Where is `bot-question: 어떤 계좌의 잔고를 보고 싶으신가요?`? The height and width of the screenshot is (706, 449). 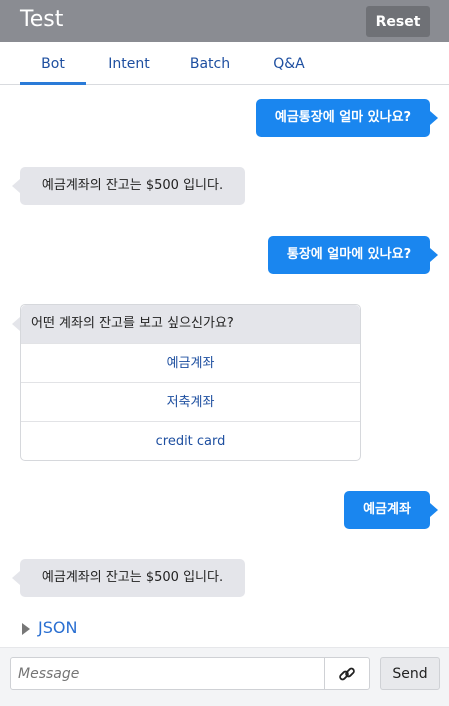 bot-question: 어떤 계좌의 잔고를 보고 싶으신가요? is located at coordinates (186, 324).